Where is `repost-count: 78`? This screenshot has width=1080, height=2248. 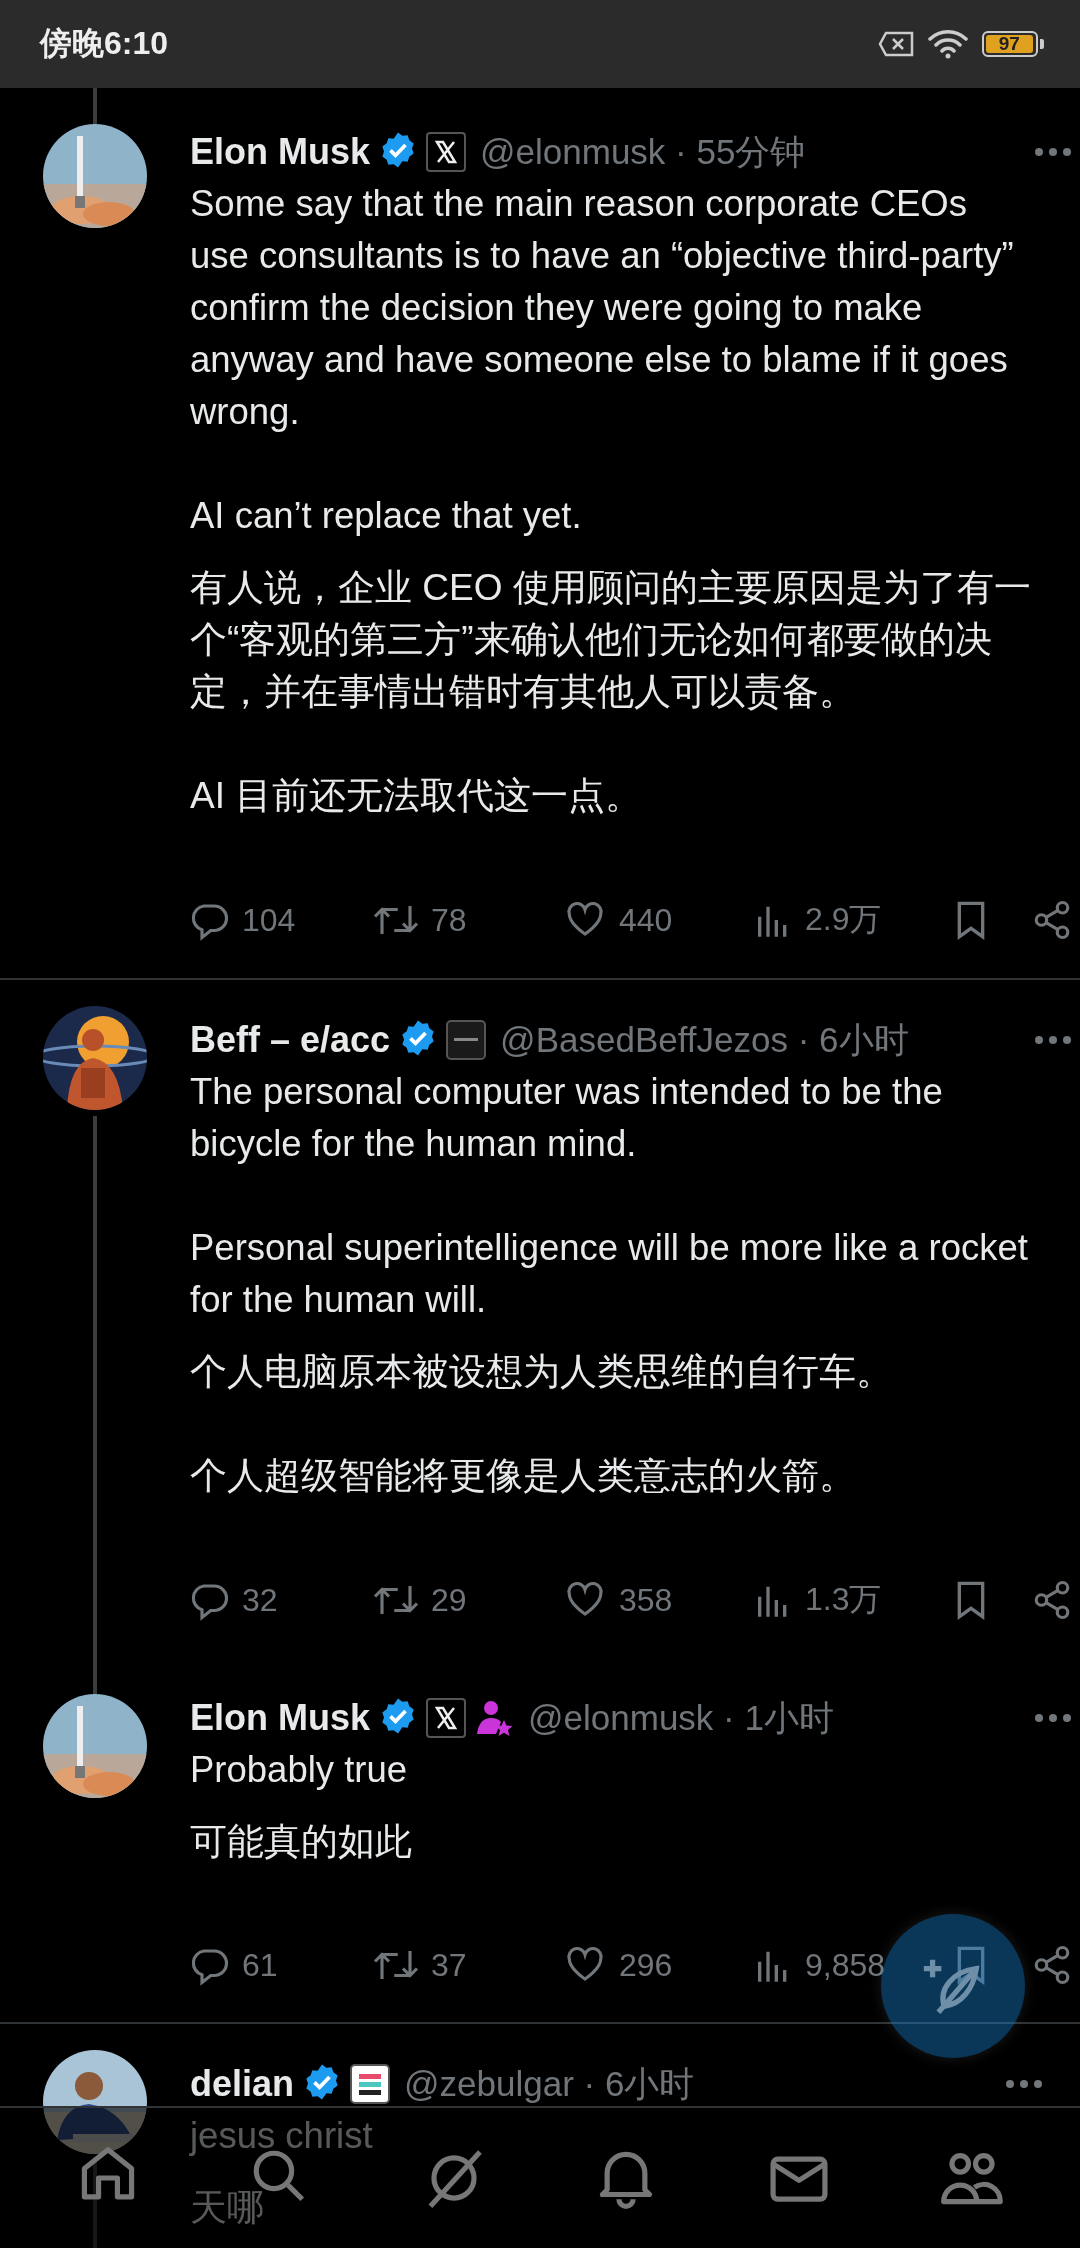
repost-count: 78 is located at coordinates (449, 920).